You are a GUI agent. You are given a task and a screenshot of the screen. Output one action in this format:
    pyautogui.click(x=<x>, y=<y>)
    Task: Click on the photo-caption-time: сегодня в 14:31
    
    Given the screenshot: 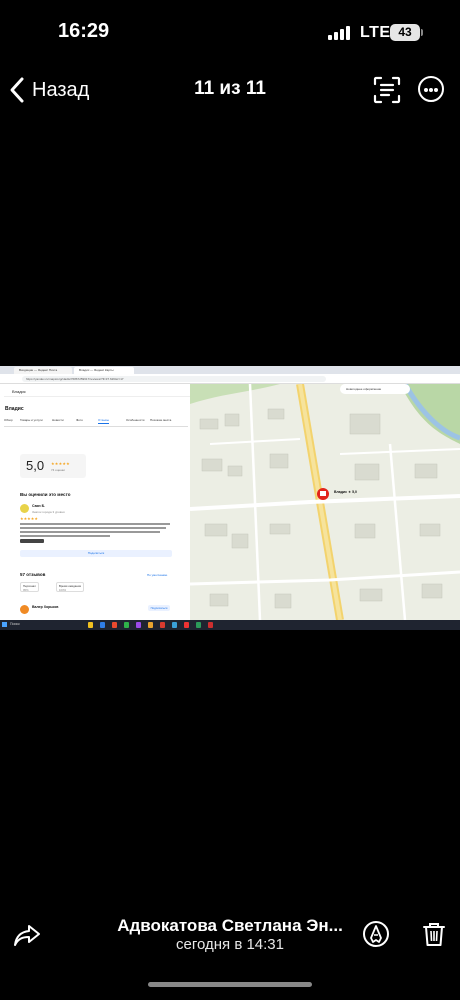 What is the action you would take?
    pyautogui.click(x=230, y=944)
    